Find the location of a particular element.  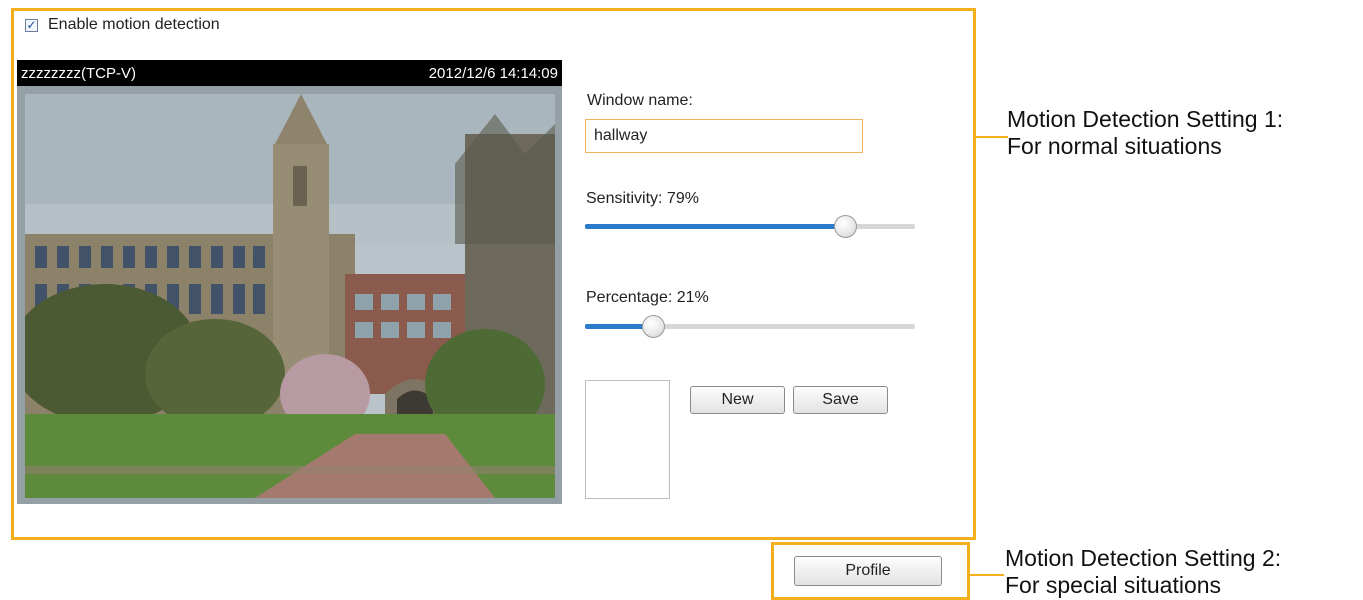

percentage-slider is located at coordinates (750, 327).